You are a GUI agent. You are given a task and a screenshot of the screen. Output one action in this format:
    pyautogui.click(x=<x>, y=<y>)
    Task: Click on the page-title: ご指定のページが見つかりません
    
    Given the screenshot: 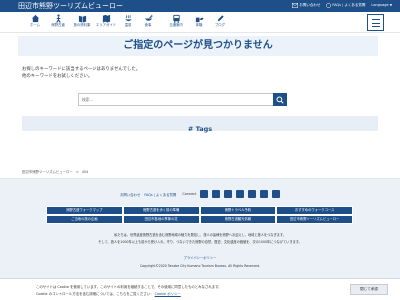 What is the action you would take?
    pyautogui.click(x=198, y=45)
    